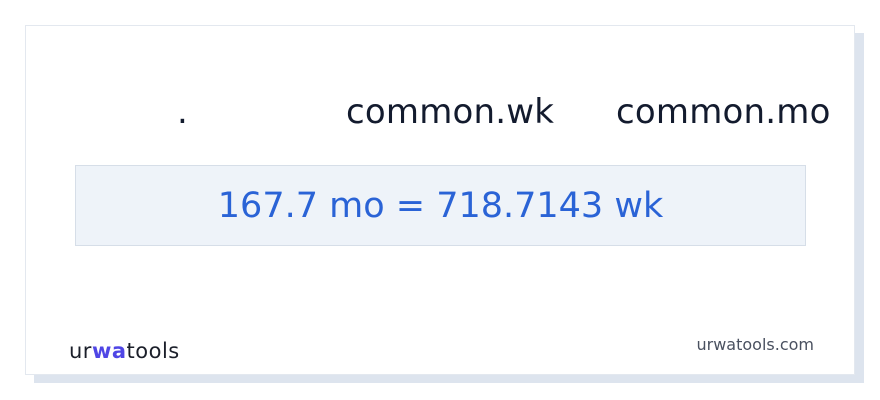 Image resolution: width=880 pixels, height=400 pixels. Describe the element at coordinates (109, 351) in the screenshot. I see `logo-text-wa: wa` at that location.